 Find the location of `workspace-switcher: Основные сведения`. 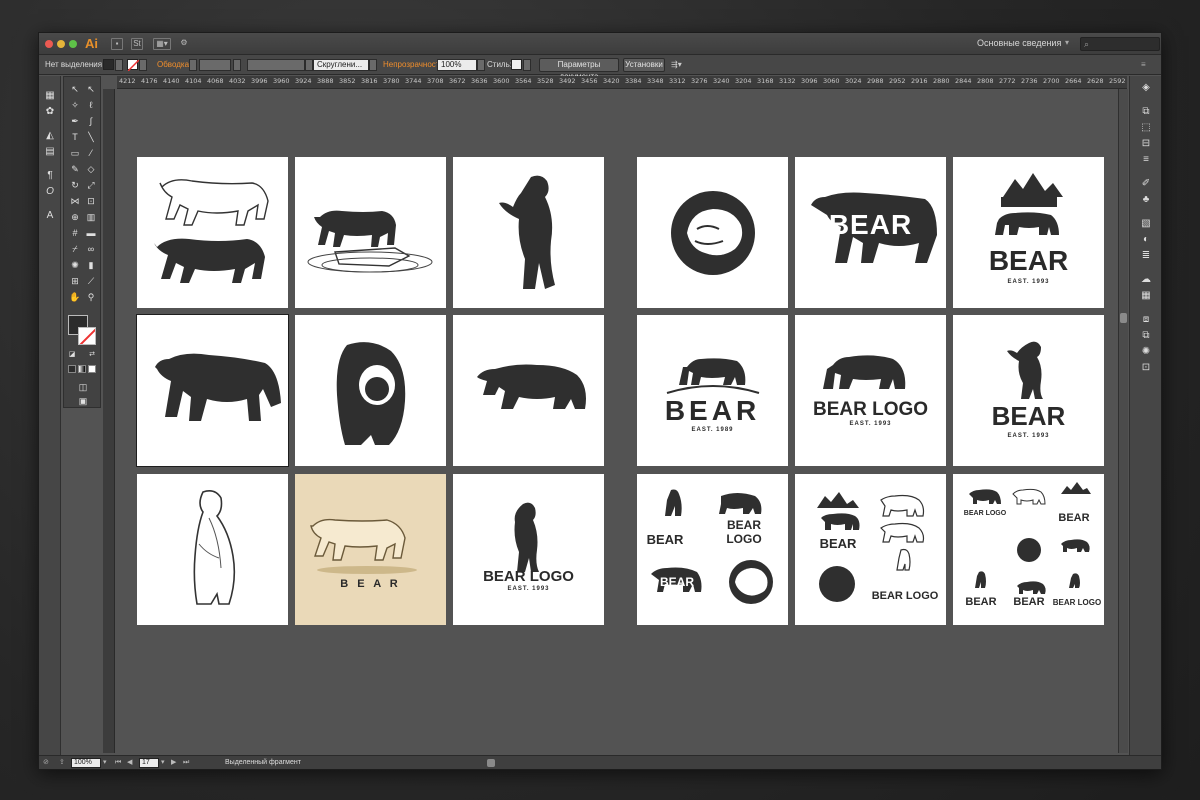

workspace-switcher: Основные сведения is located at coordinates (1019, 43).